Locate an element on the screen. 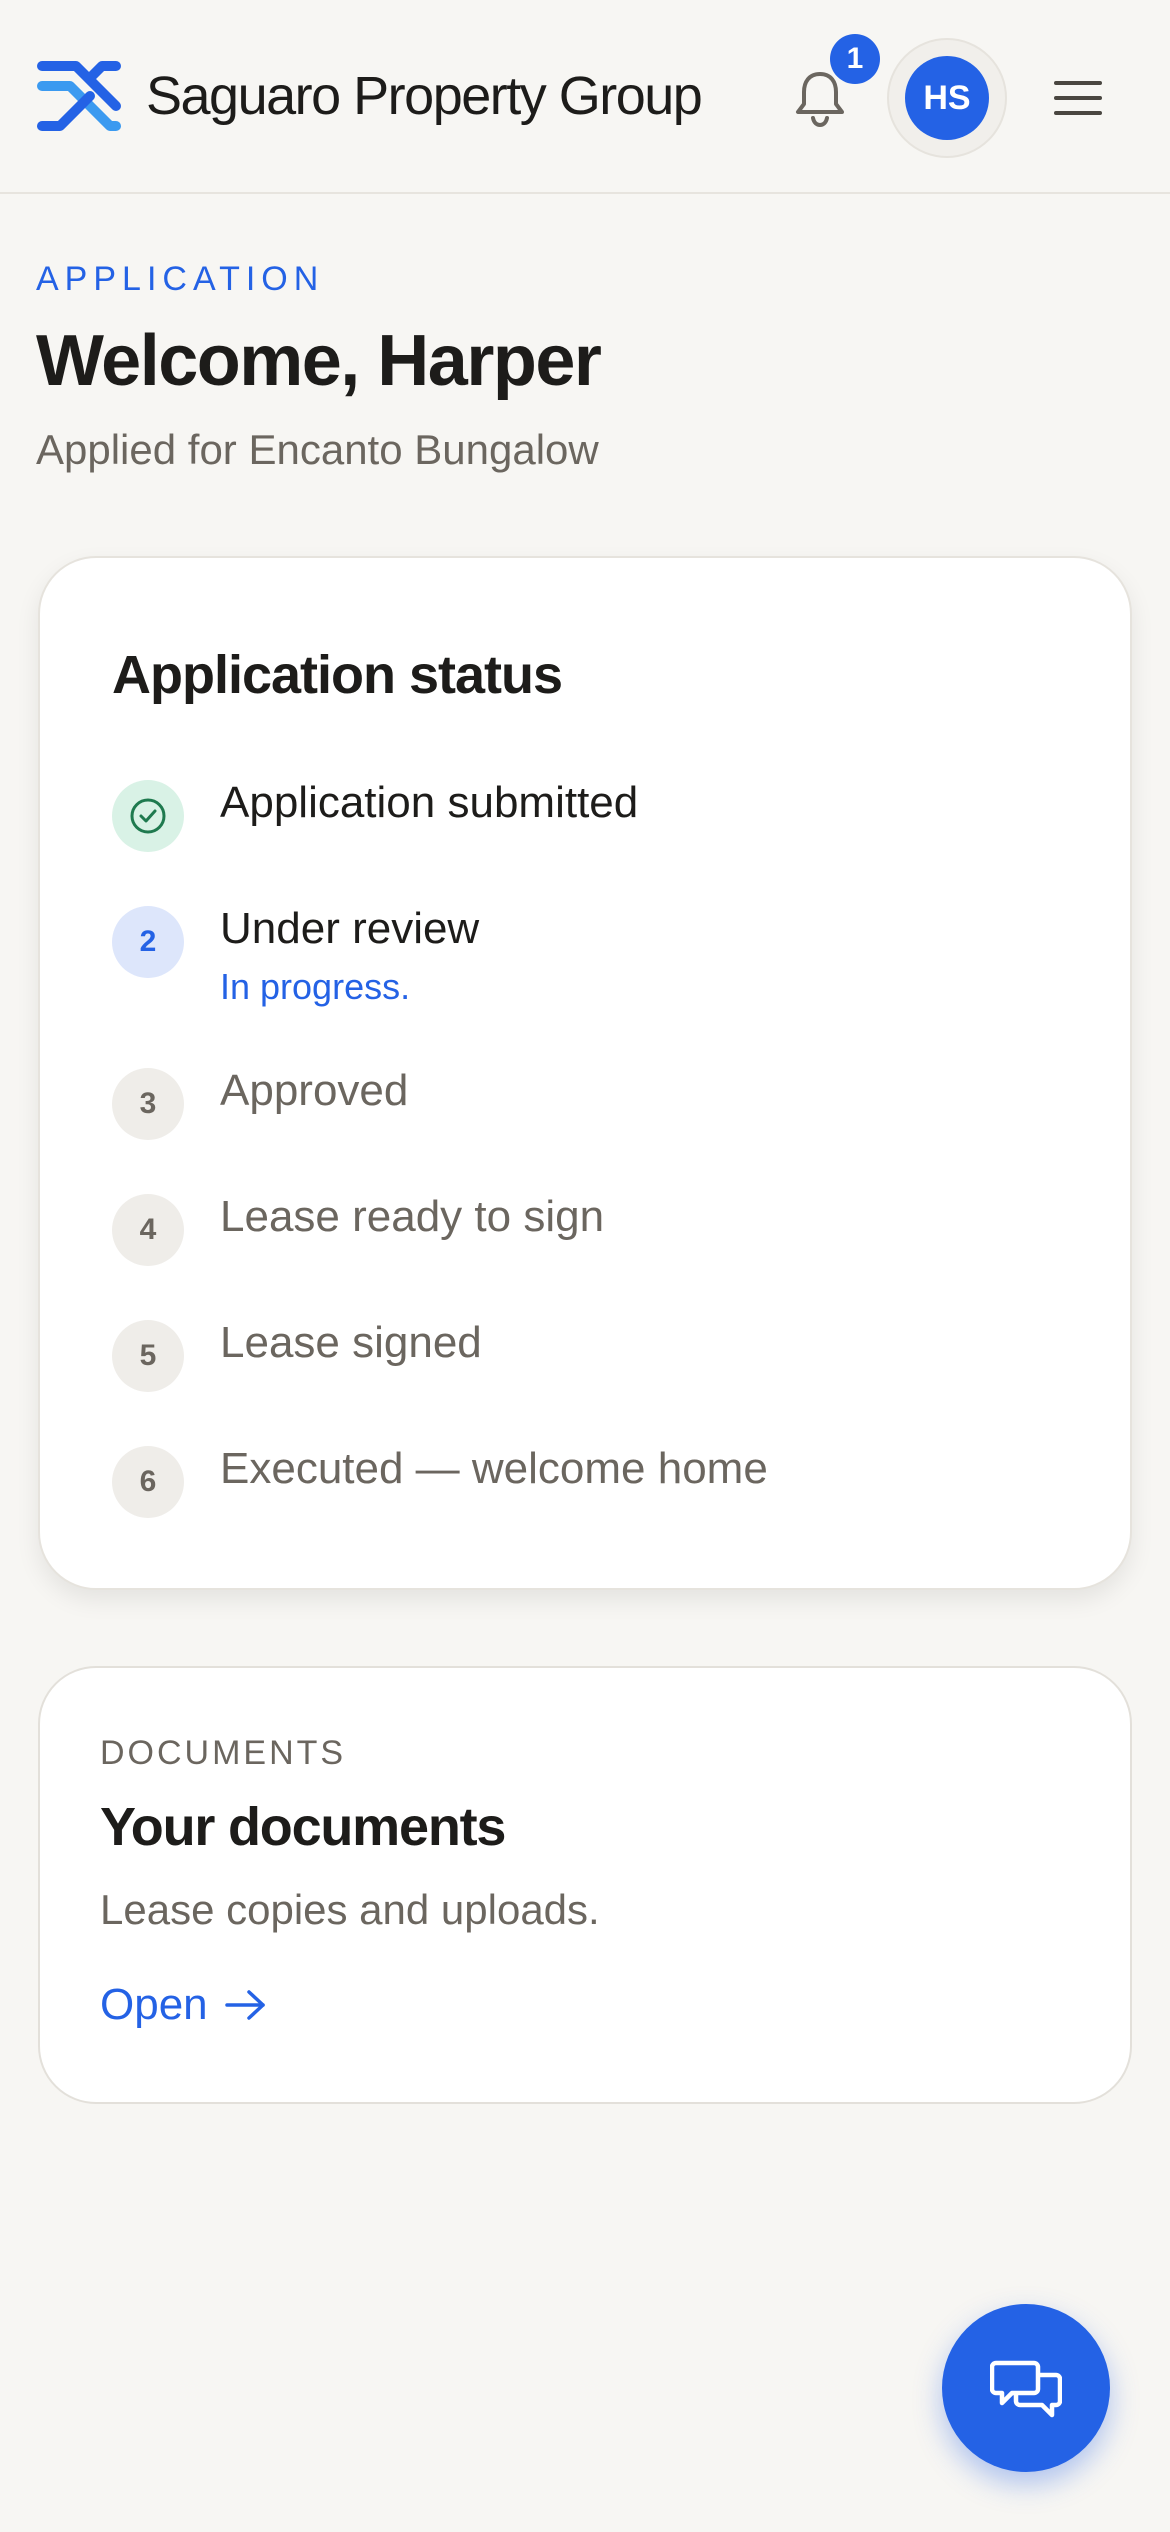 This screenshot has height=2532, width=1170. step-4-label: Lease ready to sign is located at coordinates (412, 1216).